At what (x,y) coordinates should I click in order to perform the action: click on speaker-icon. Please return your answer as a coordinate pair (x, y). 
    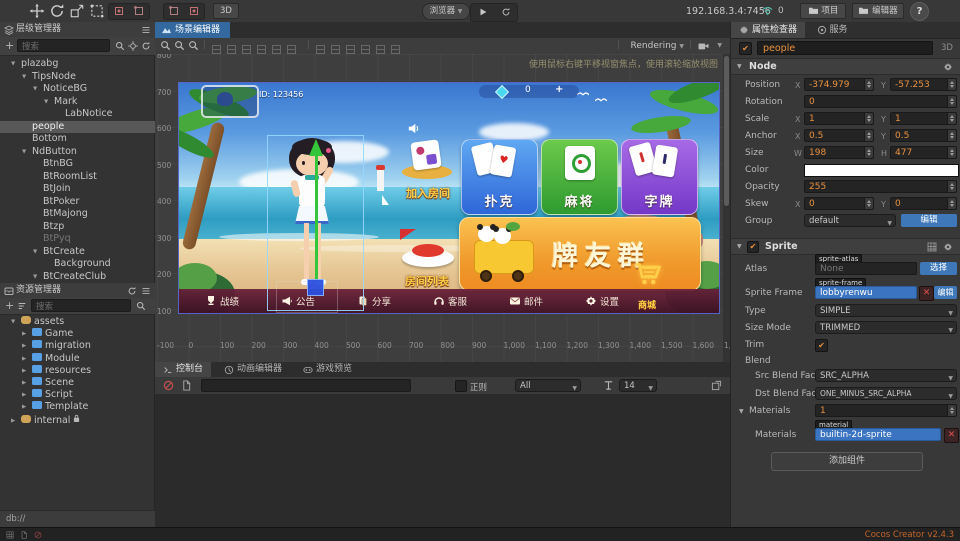
    Looking at the image, I should click on (413, 128).